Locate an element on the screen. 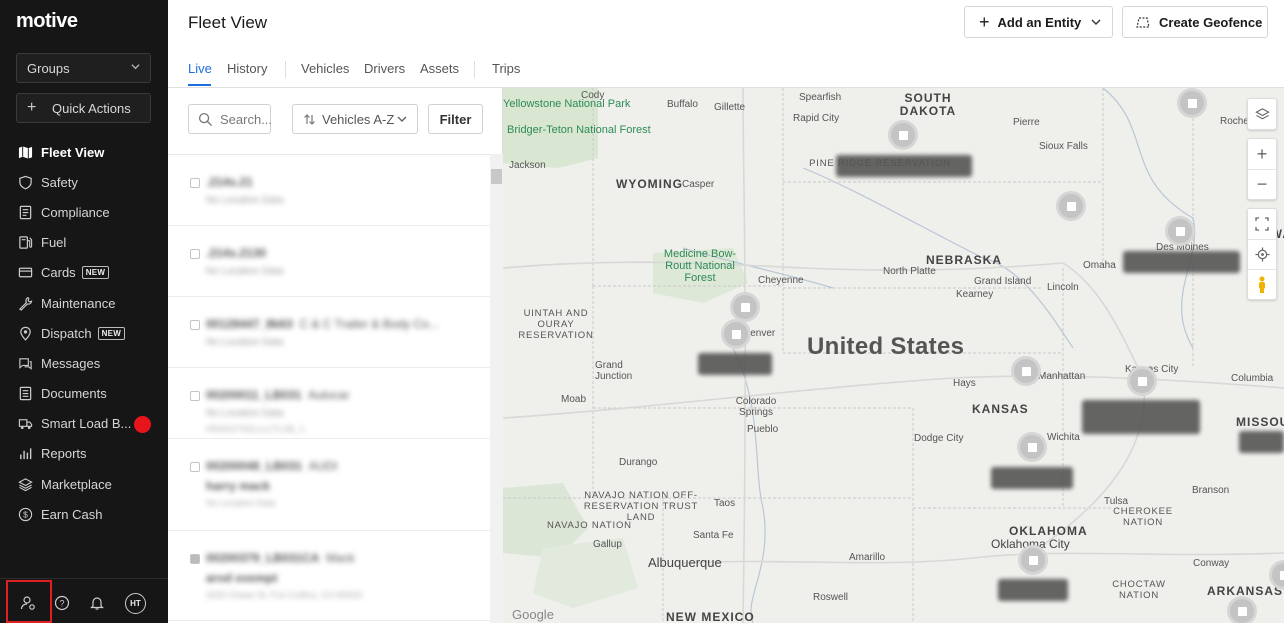 The width and height of the screenshot is (1284, 623). help-icon: ? is located at coordinates (62, 603).